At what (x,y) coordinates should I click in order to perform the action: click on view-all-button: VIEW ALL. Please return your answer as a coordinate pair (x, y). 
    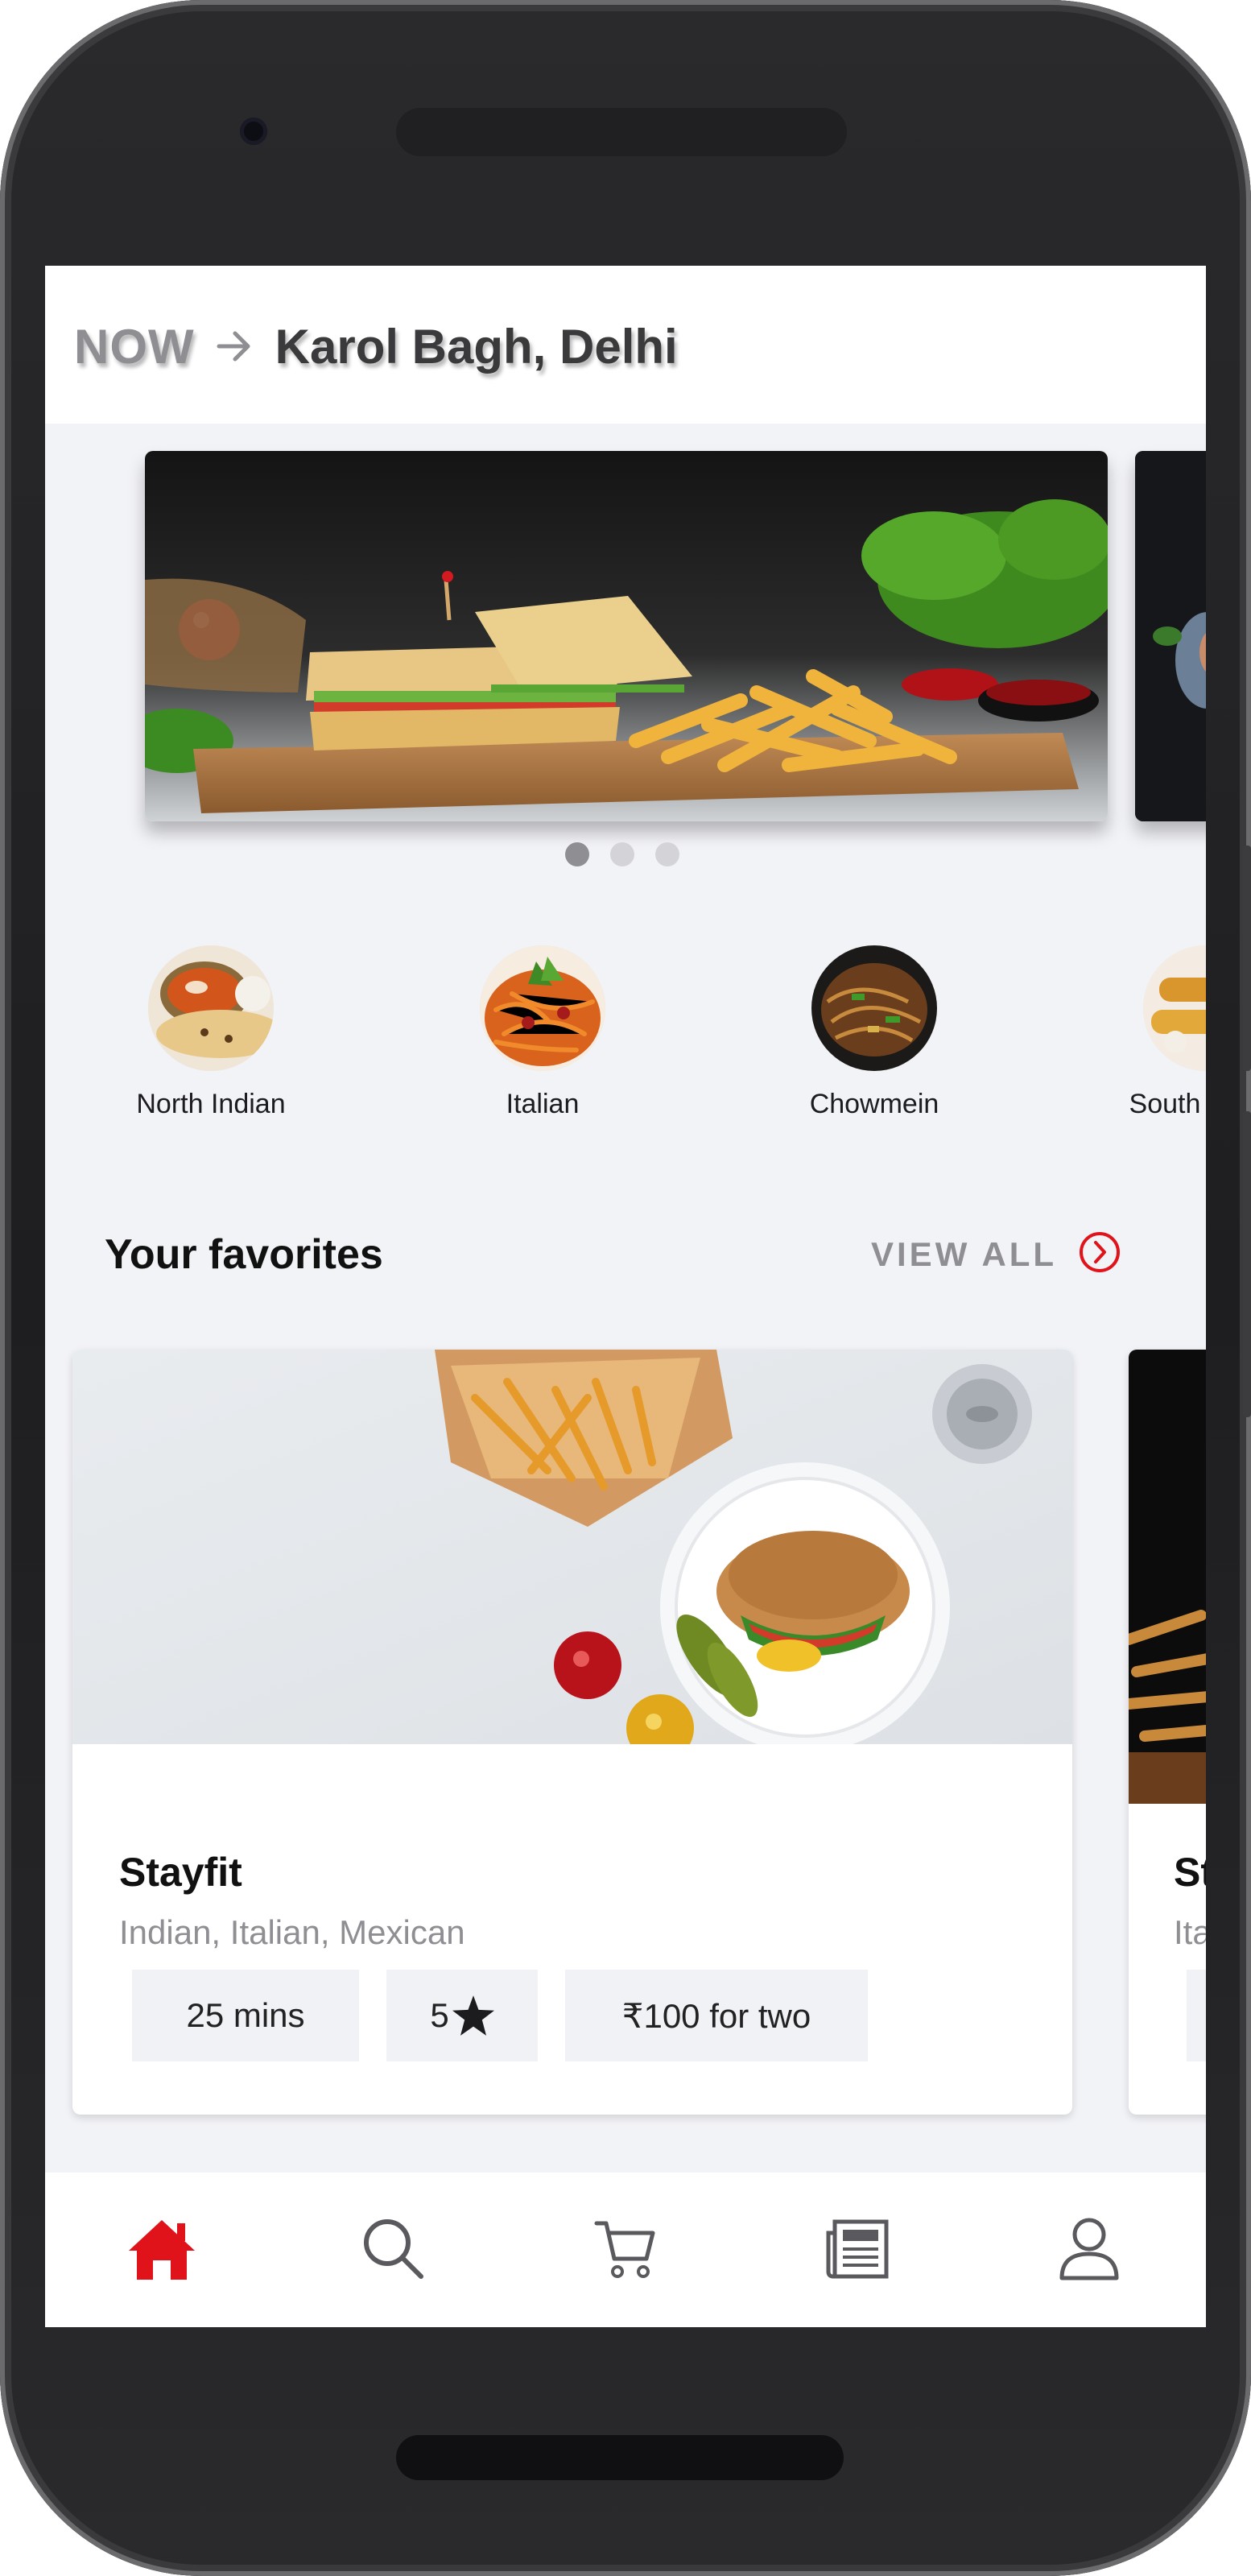
    Looking at the image, I should click on (996, 1254).